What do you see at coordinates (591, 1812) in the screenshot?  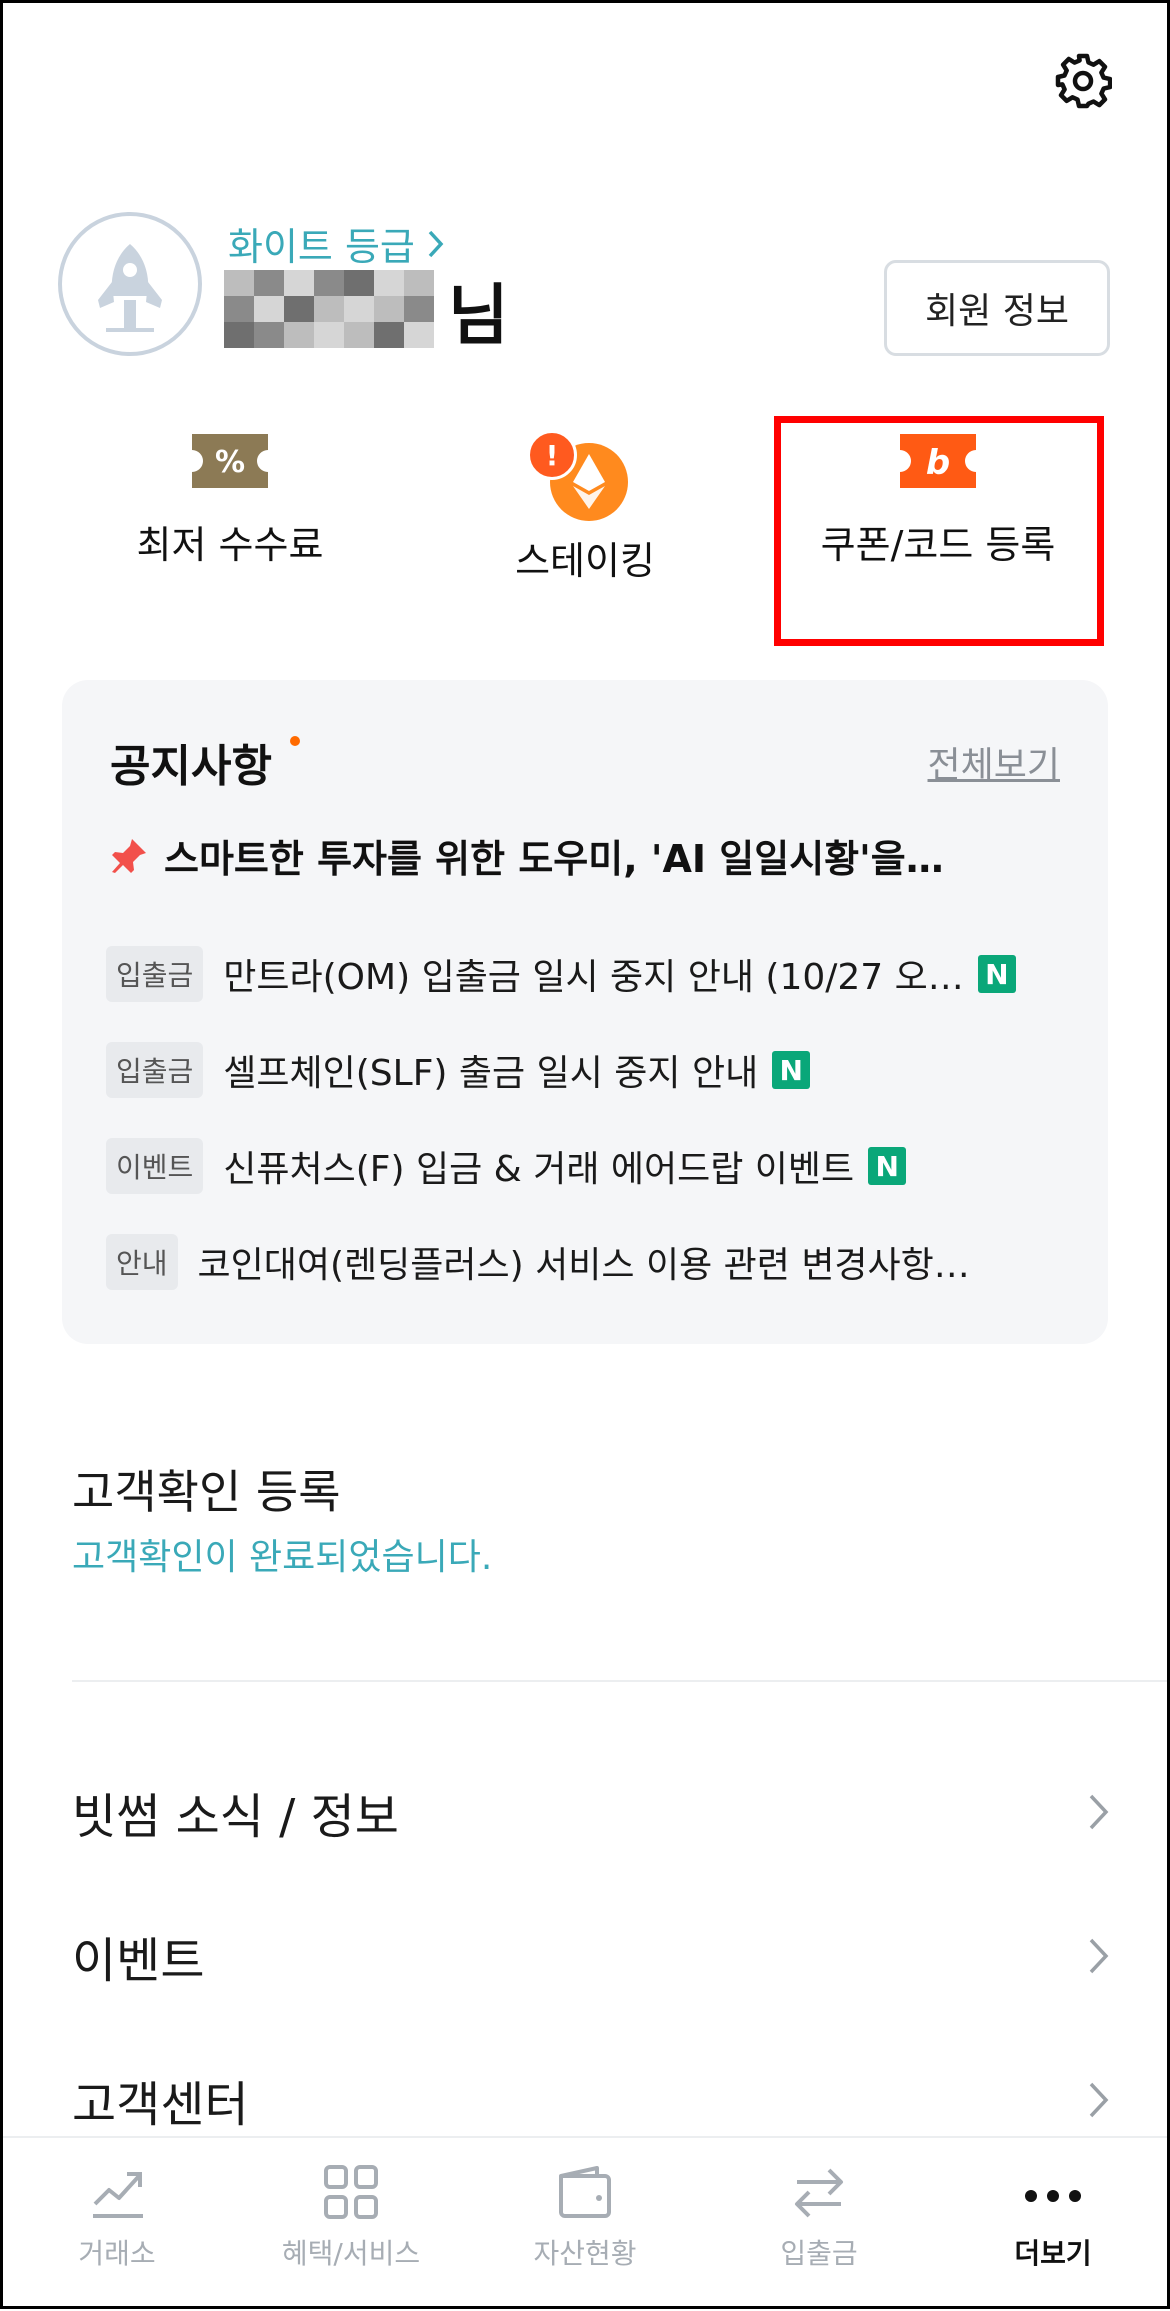 I see `menu-item-news: 빗썸 소식 / 정보` at bounding box center [591, 1812].